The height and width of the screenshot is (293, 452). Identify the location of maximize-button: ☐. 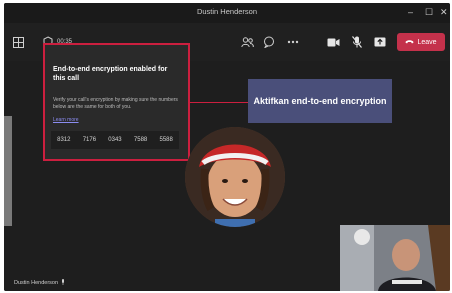
(429, 12).